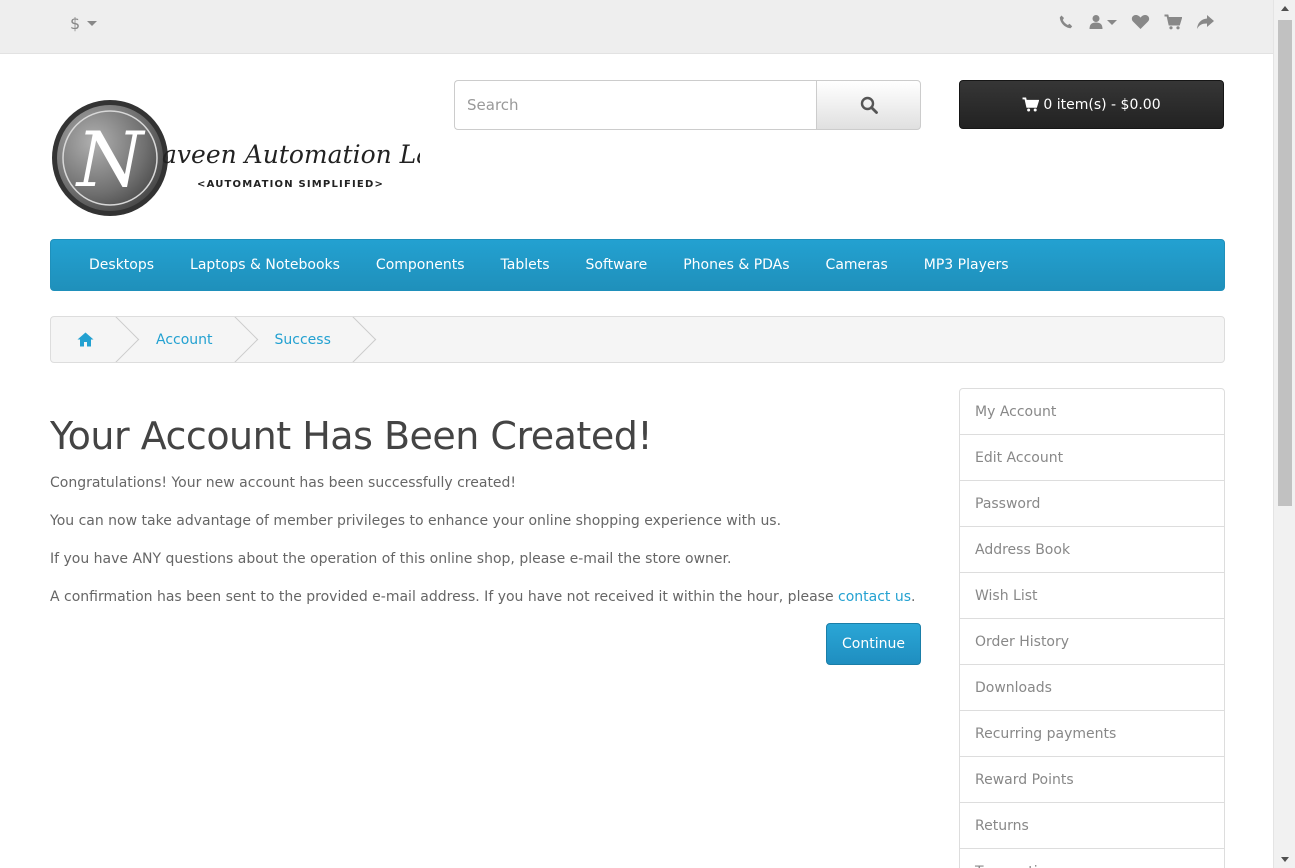  Describe the element at coordinates (1092, 596) in the screenshot. I see `sidebar-item-wish-list: Wish List` at that location.